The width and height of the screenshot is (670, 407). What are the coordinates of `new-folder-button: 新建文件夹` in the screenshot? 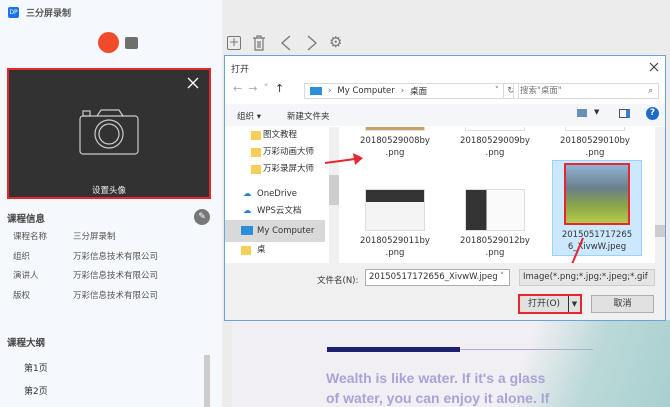 It's located at (308, 116).